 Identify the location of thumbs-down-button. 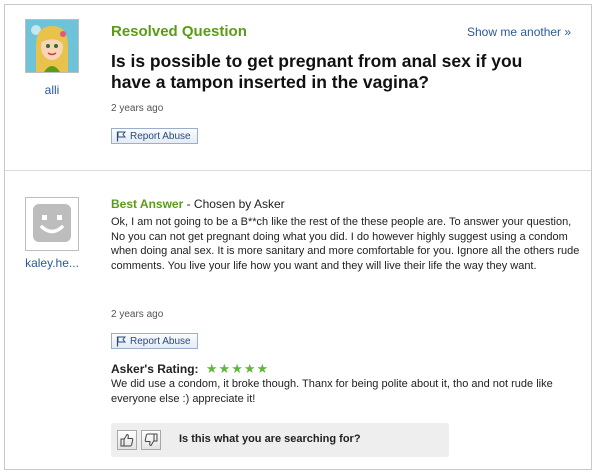
(151, 440).